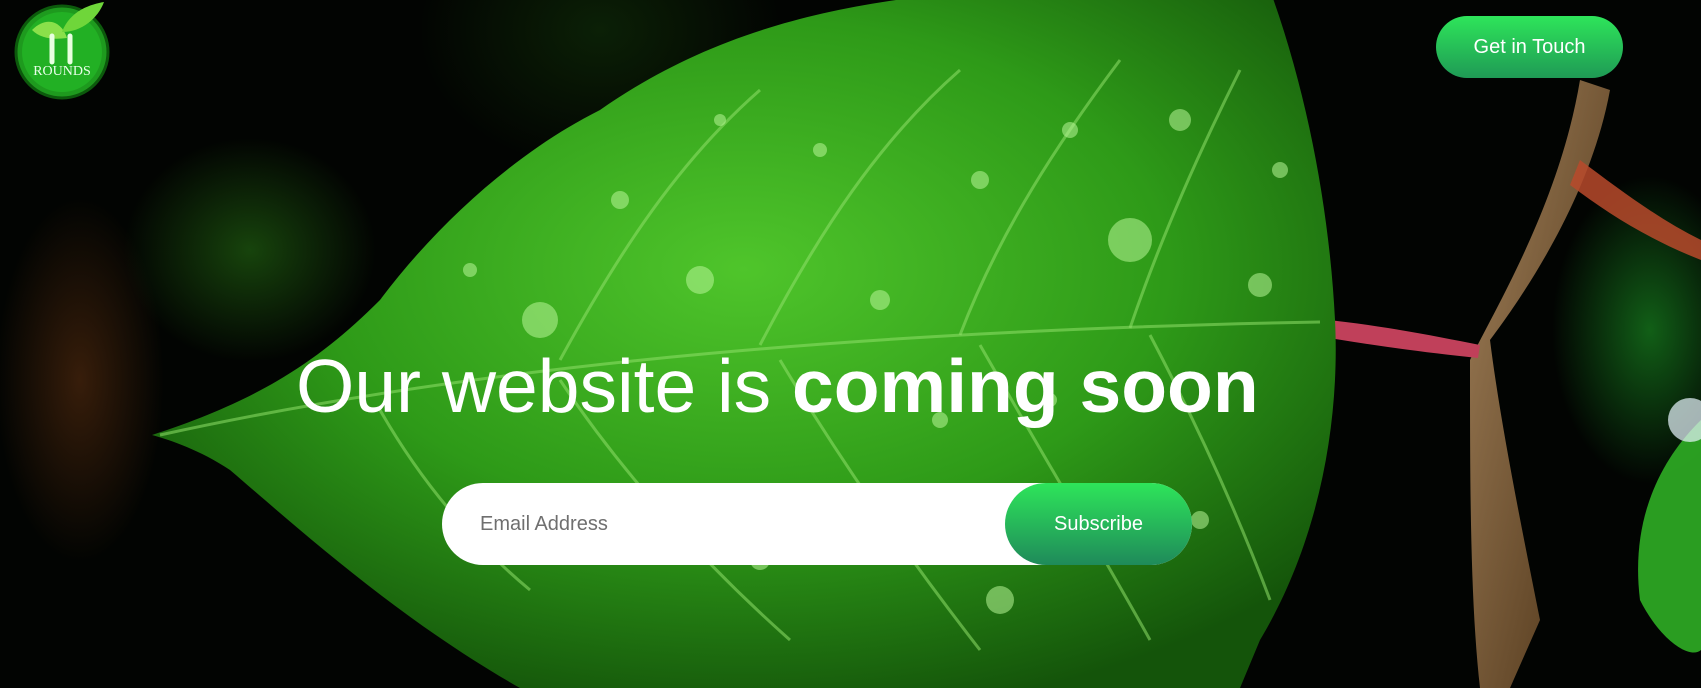 Image resolution: width=1701 pixels, height=688 pixels. I want to click on page-title: Our website is coming soon, so click(850, 386).